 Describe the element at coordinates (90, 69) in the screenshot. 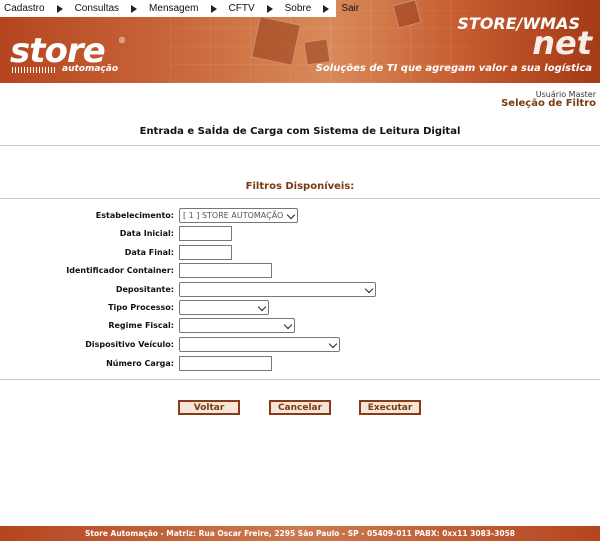

I see `logo-subtitle: automação` at that location.